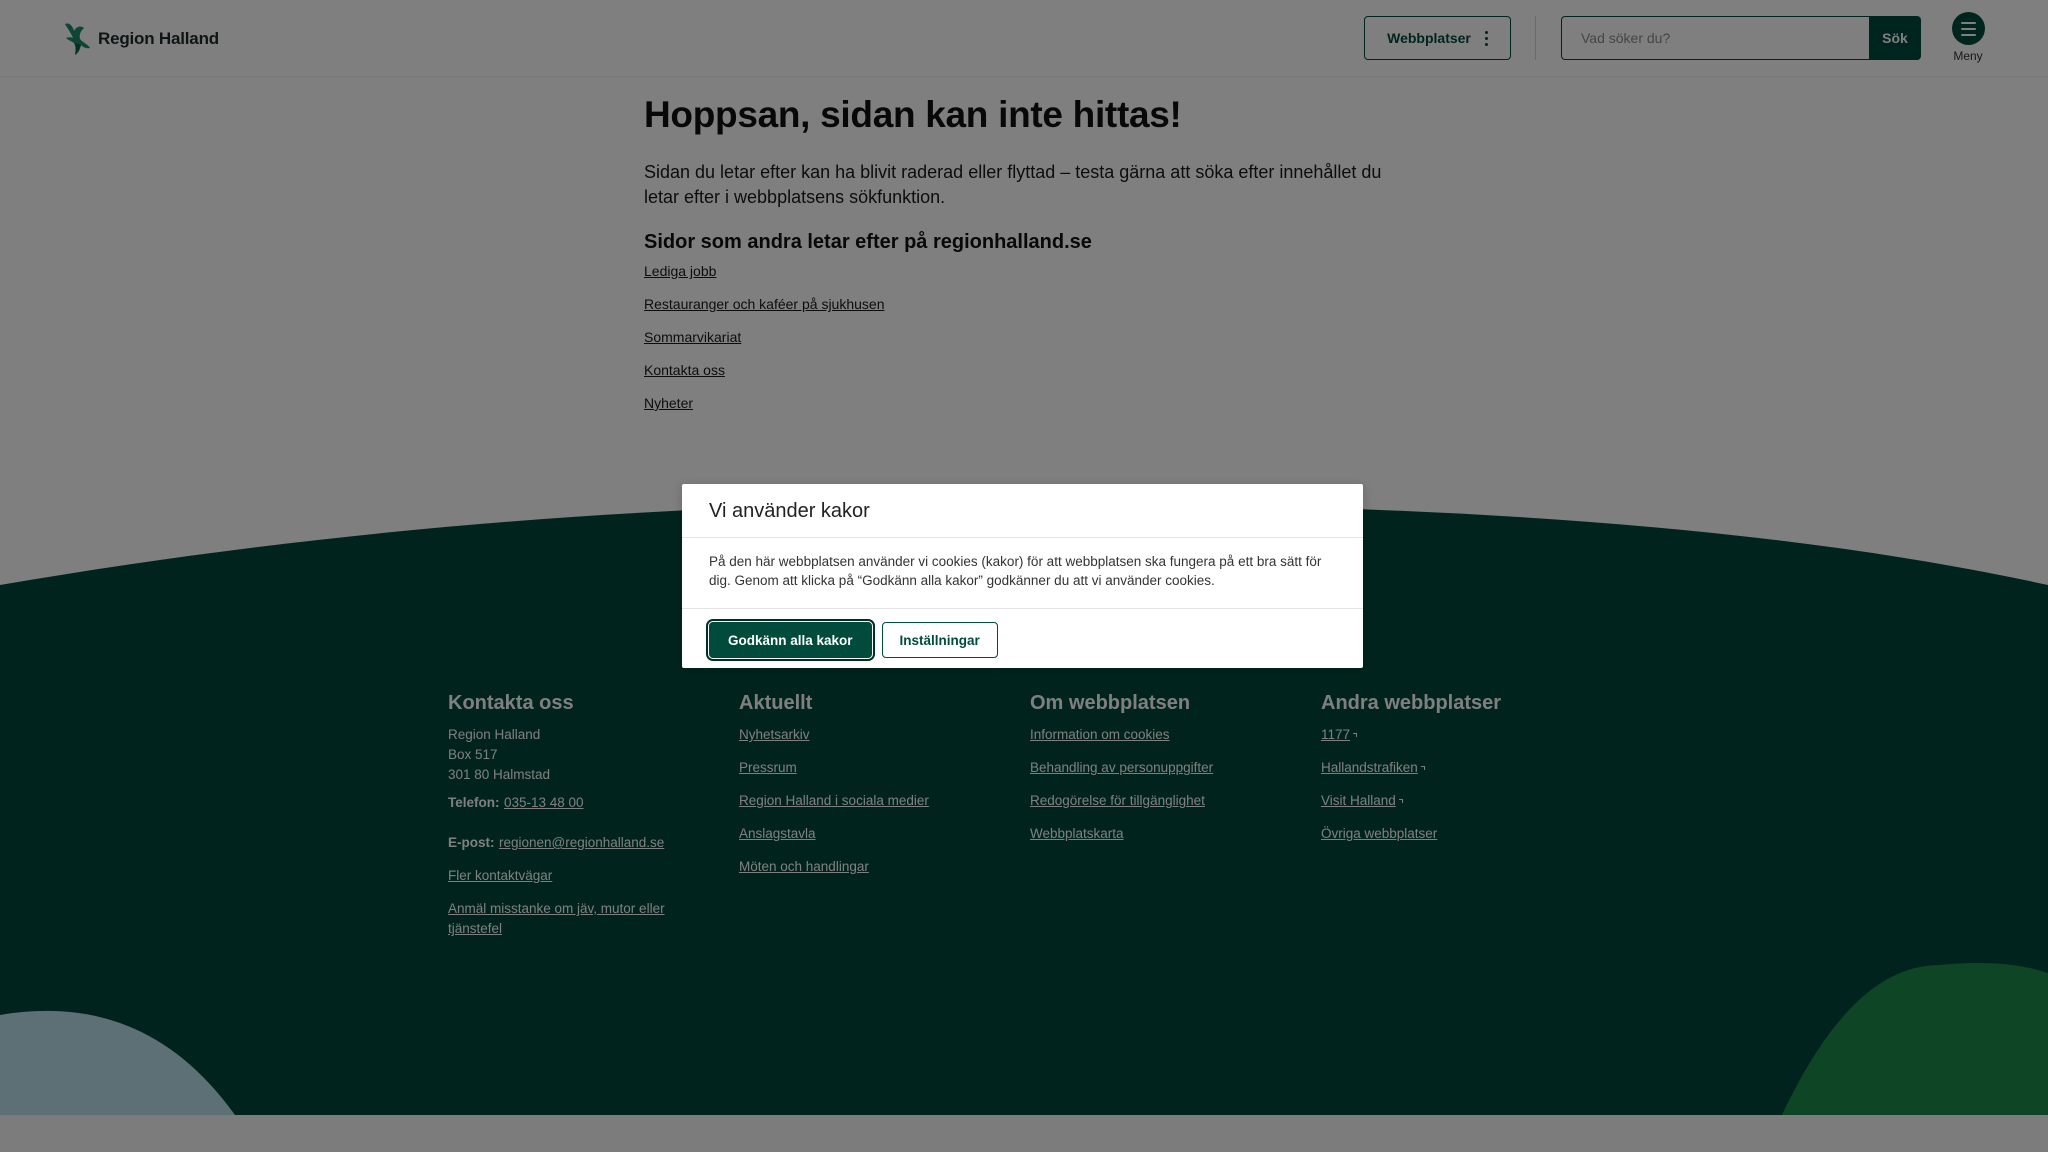 Image resolution: width=2048 pixels, height=1152 pixels. I want to click on cookie-settings-button: Inställningar, so click(939, 640).